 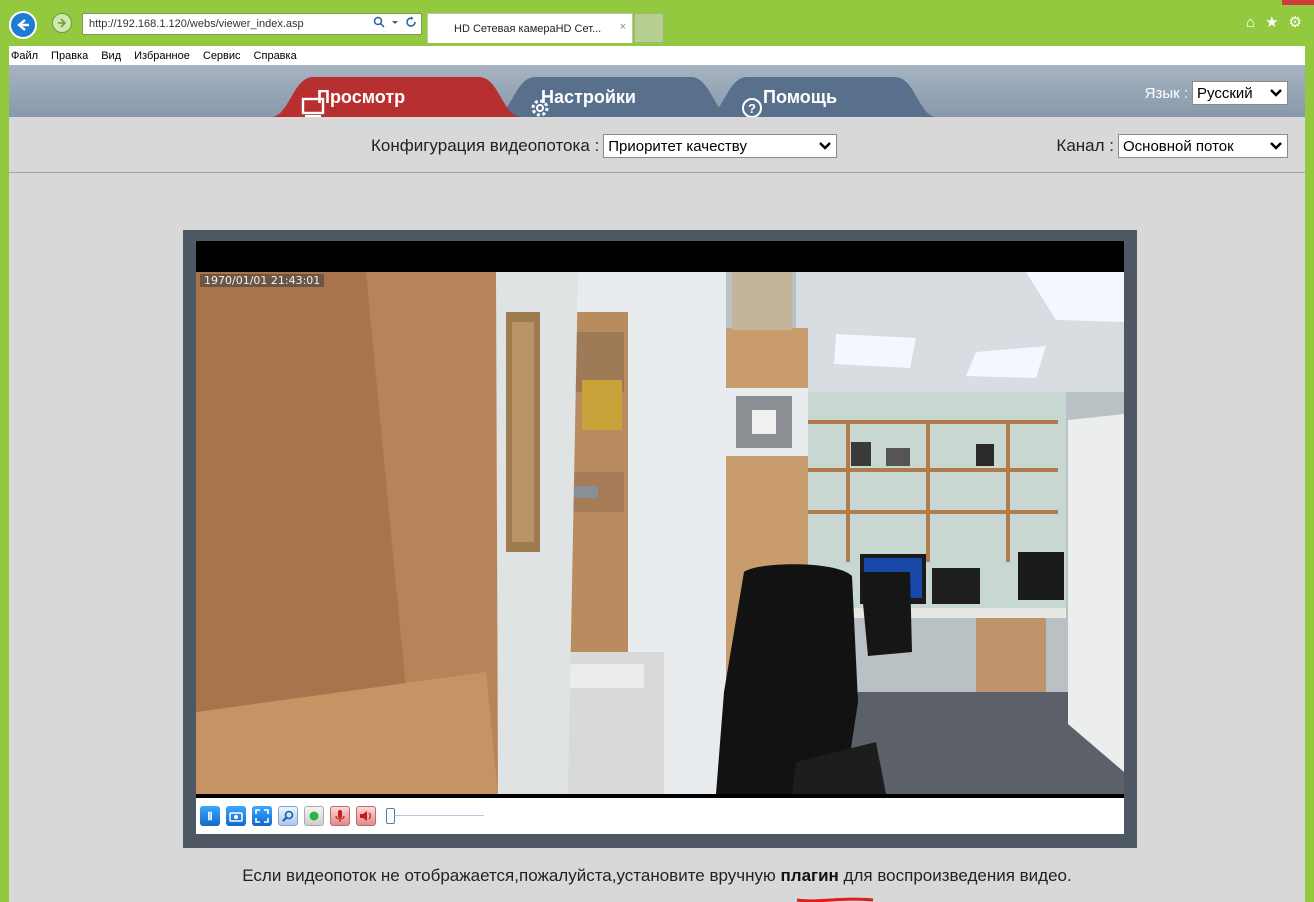 I want to click on browser-tab: HD Сетевая камераHD Сет... ×, so click(x=530, y=28).